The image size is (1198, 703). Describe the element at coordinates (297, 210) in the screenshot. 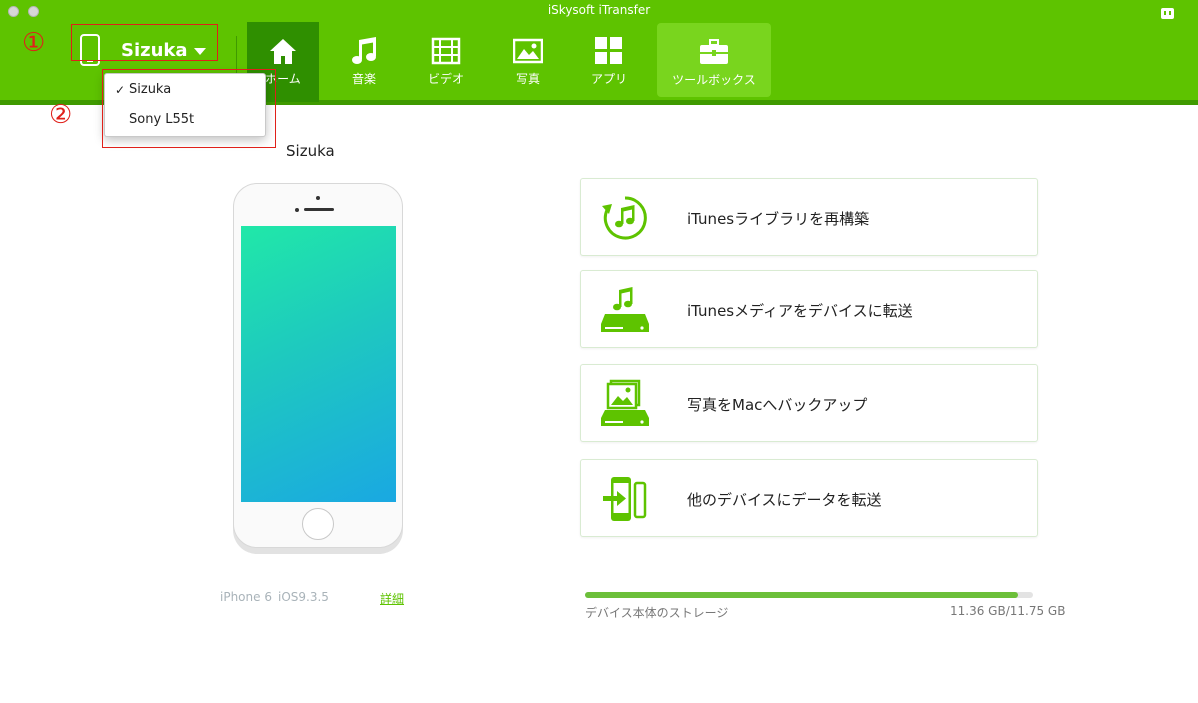

I see `phone-sensor` at that location.